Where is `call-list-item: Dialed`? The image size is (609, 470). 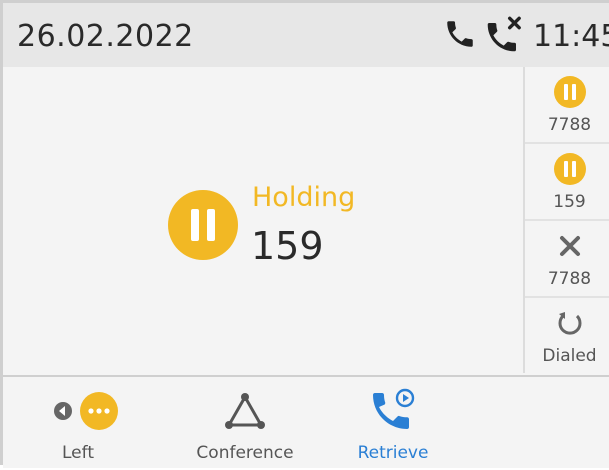 call-list-item: Dialed is located at coordinates (567, 336).